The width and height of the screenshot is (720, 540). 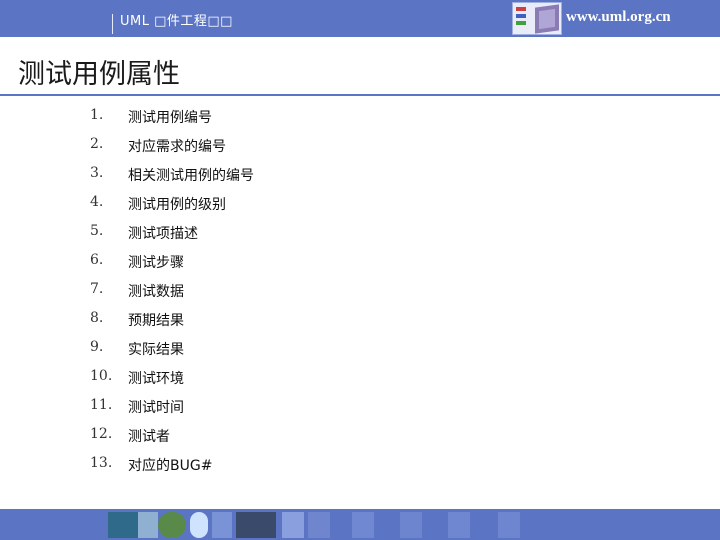 I want to click on item-number: 10., so click(x=101, y=376).